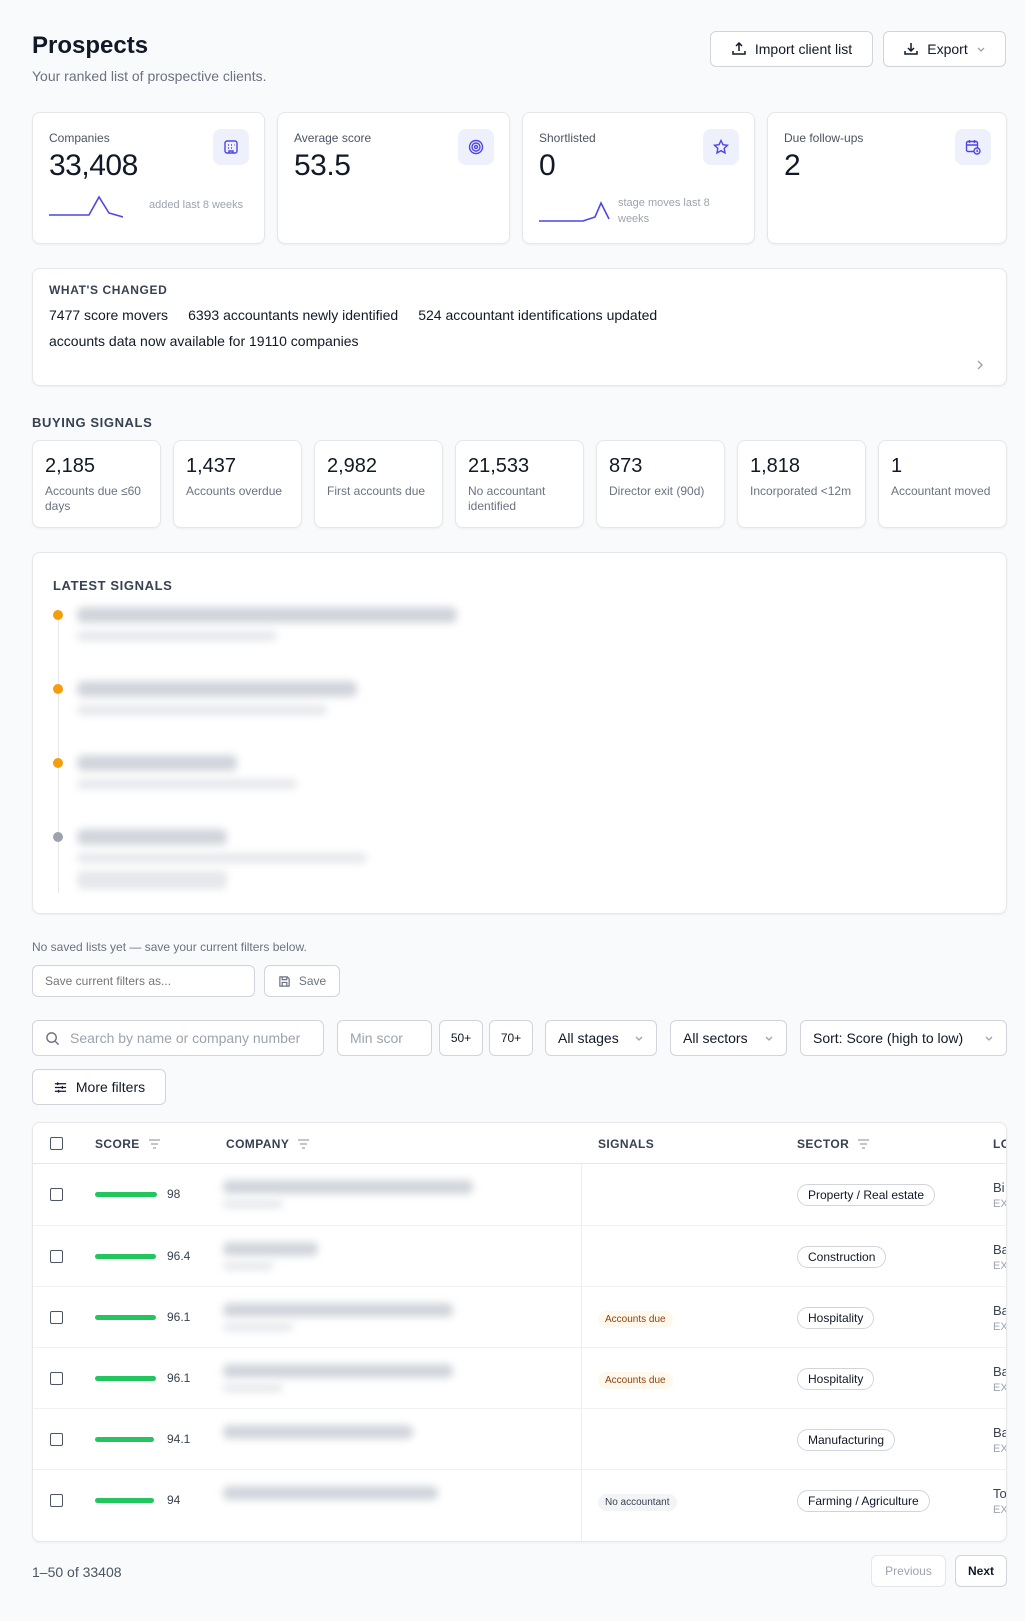 The height and width of the screenshot is (1621, 1025). Describe the element at coordinates (801, 491) in the screenshot. I see `signal-label: Incorporated <12m` at that location.